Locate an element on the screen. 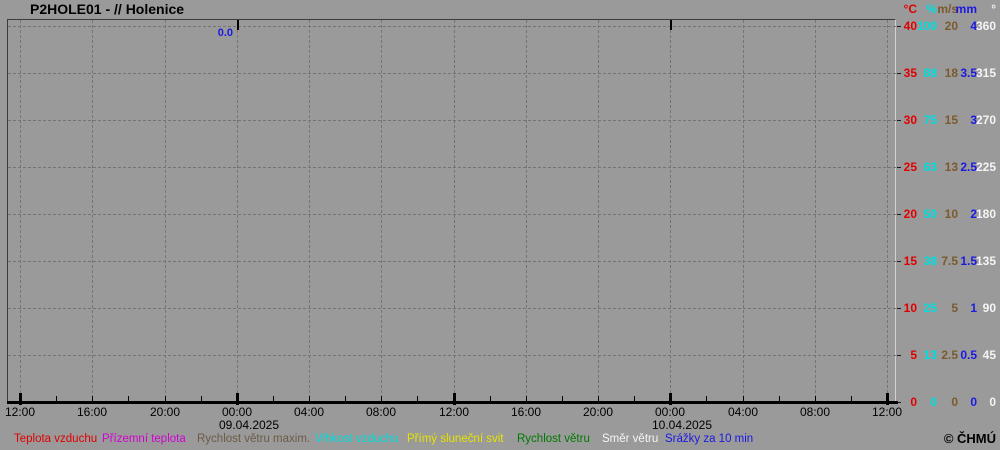 This screenshot has width=1000, height=450. right-axis-value: 360 is located at coordinates (985, 26).